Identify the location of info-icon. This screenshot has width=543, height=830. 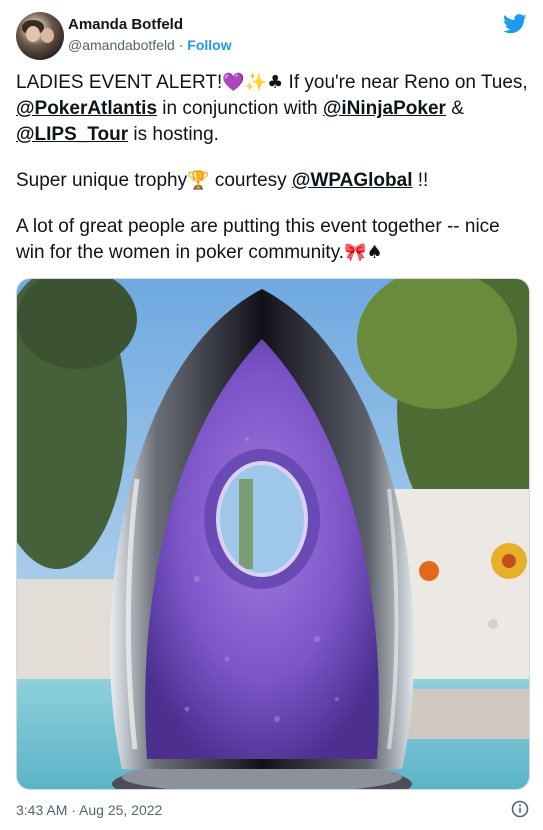
(520, 809).